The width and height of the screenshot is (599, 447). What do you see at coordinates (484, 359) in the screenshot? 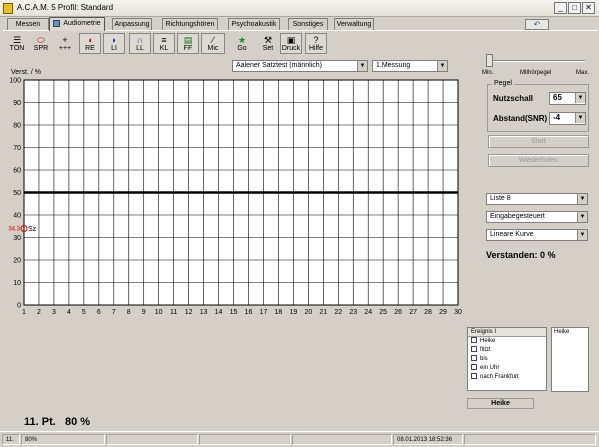
I see `event-item-label: bis` at bounding box center [484, 359].